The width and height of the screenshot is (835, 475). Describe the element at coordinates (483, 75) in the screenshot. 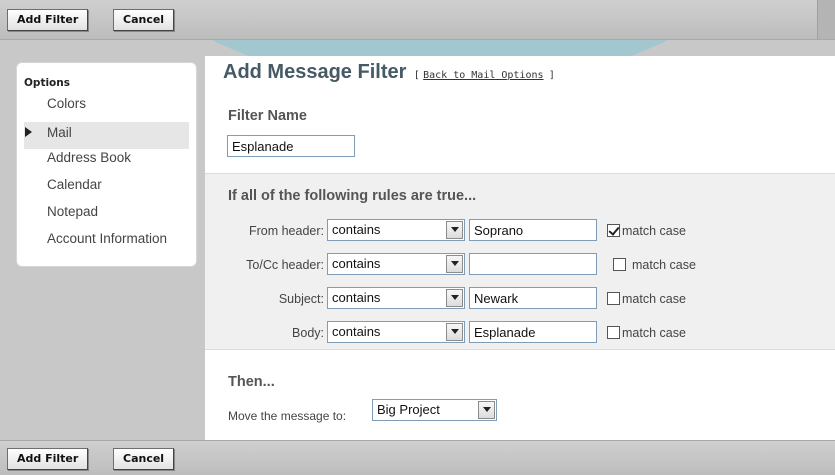

I see `back-to-mail-options-link: Back to Mail Options` at that location.